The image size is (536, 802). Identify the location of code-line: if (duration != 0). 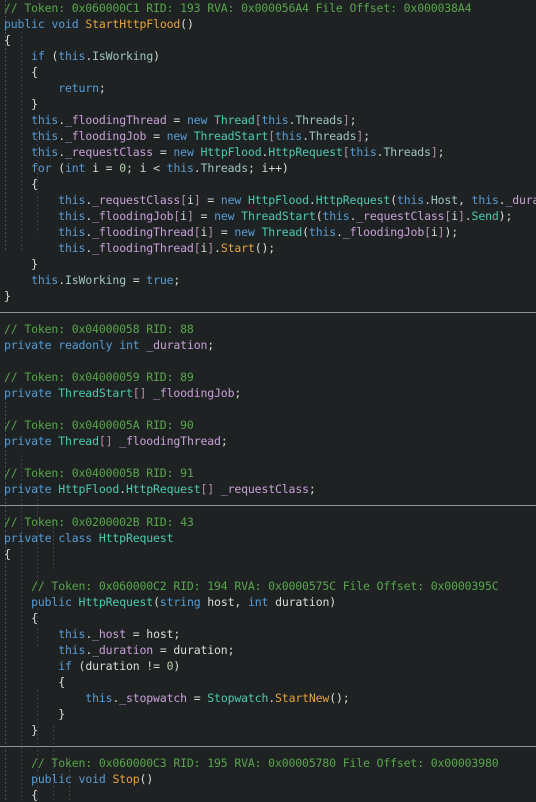
(268, 666).